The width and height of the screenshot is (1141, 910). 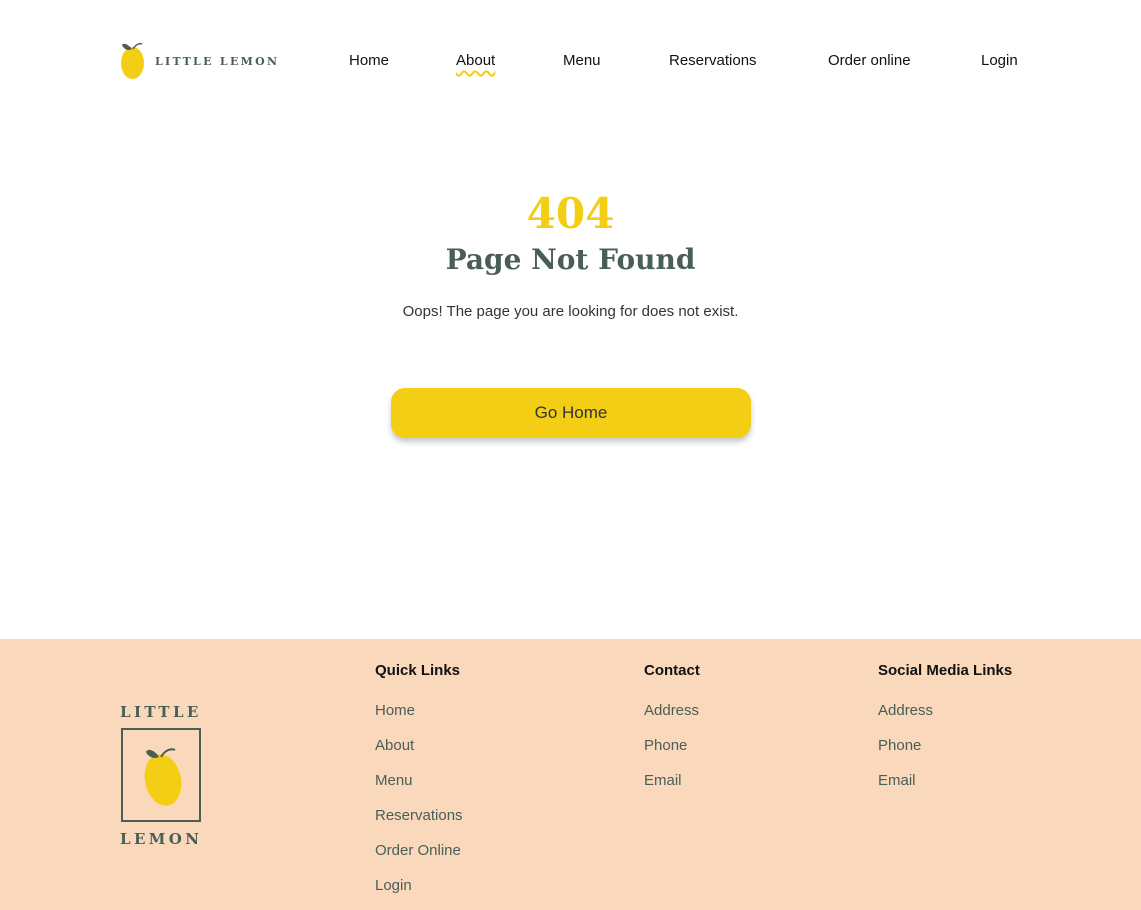 I want to click on page-title: Page Not Found, so click(x=570, y=259).